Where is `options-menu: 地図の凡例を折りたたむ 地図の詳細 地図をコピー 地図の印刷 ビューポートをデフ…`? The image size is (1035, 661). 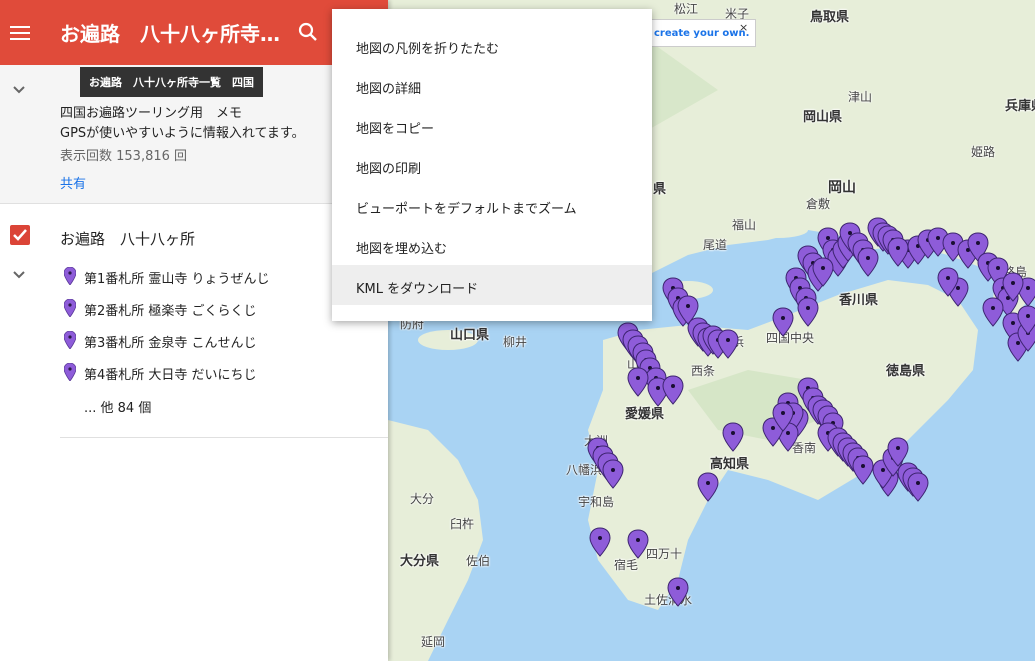
options-menu: 地図の凡例を折りたたむ 地図の詳細 地図をコピー 地図の印刷 ビューポートをデフ… is located at coordinates (492, 165).